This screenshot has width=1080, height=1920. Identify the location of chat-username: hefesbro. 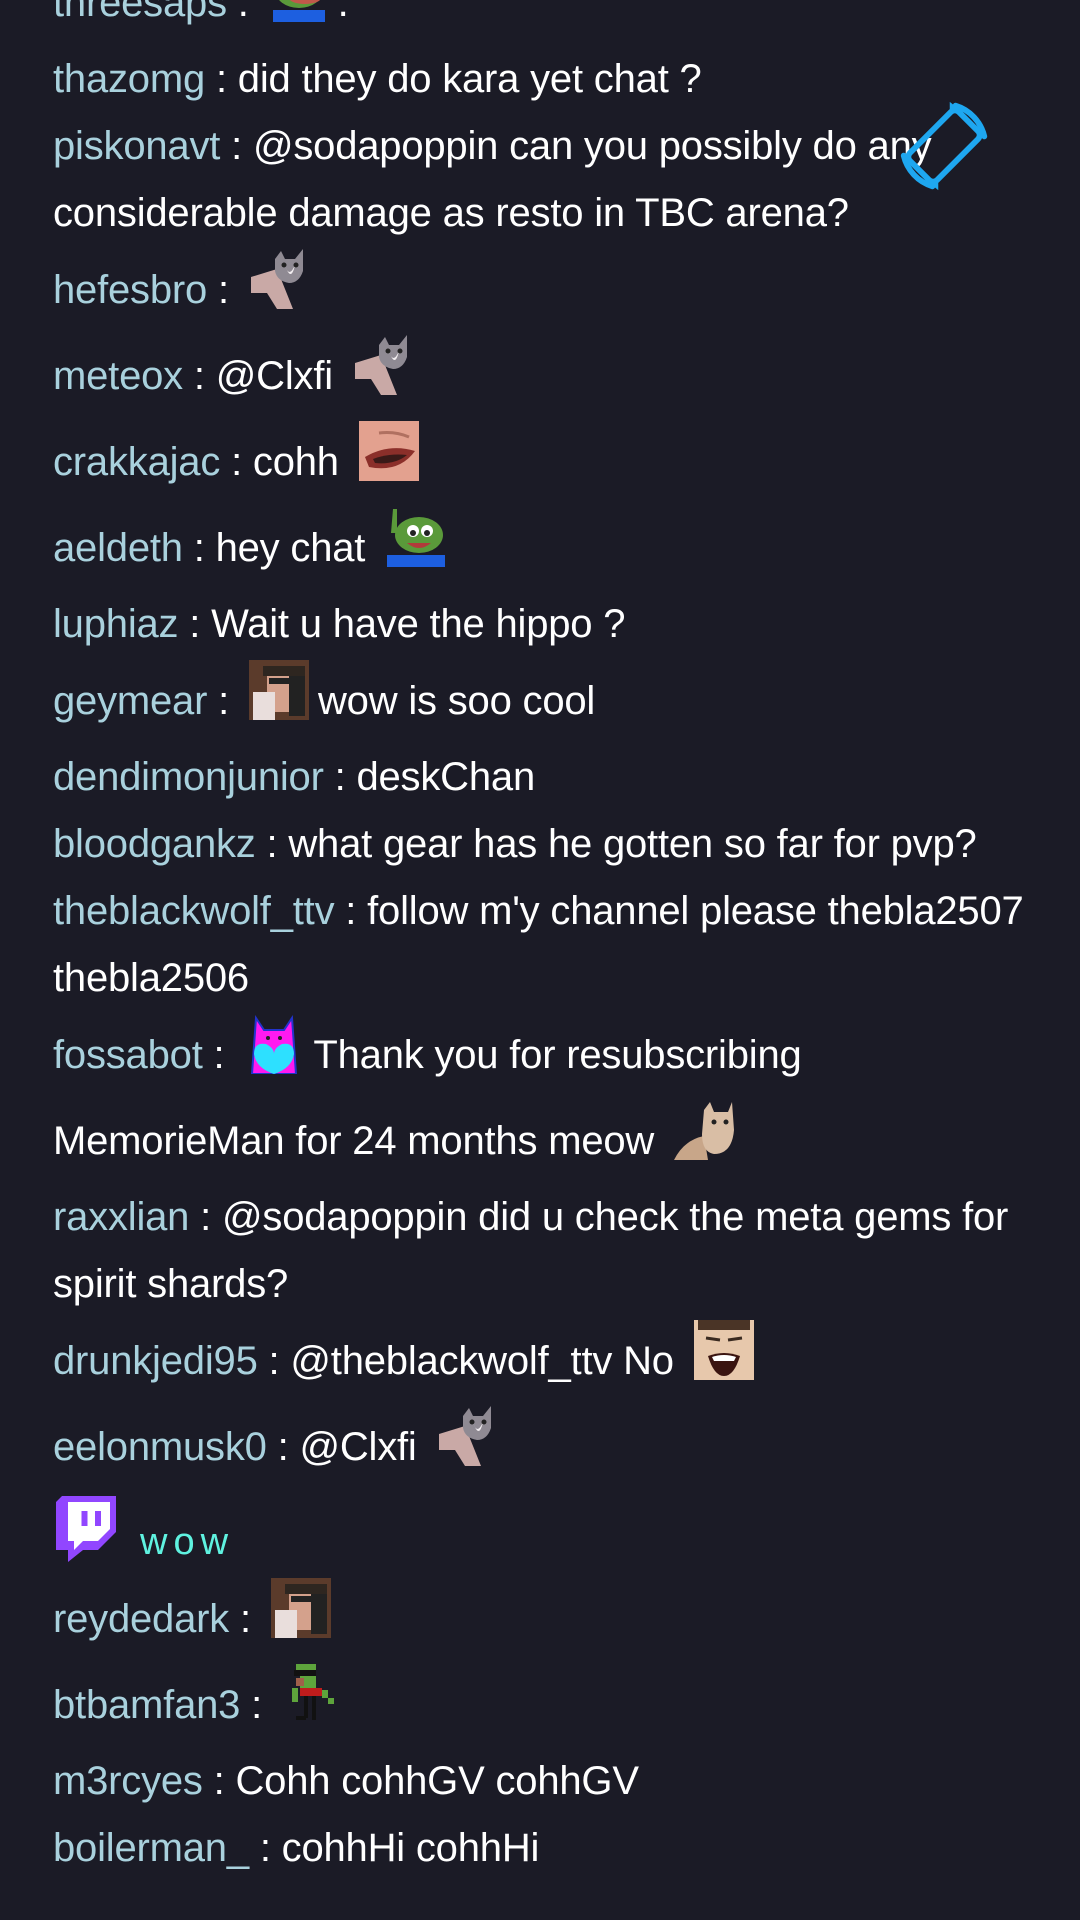
(130, 290).